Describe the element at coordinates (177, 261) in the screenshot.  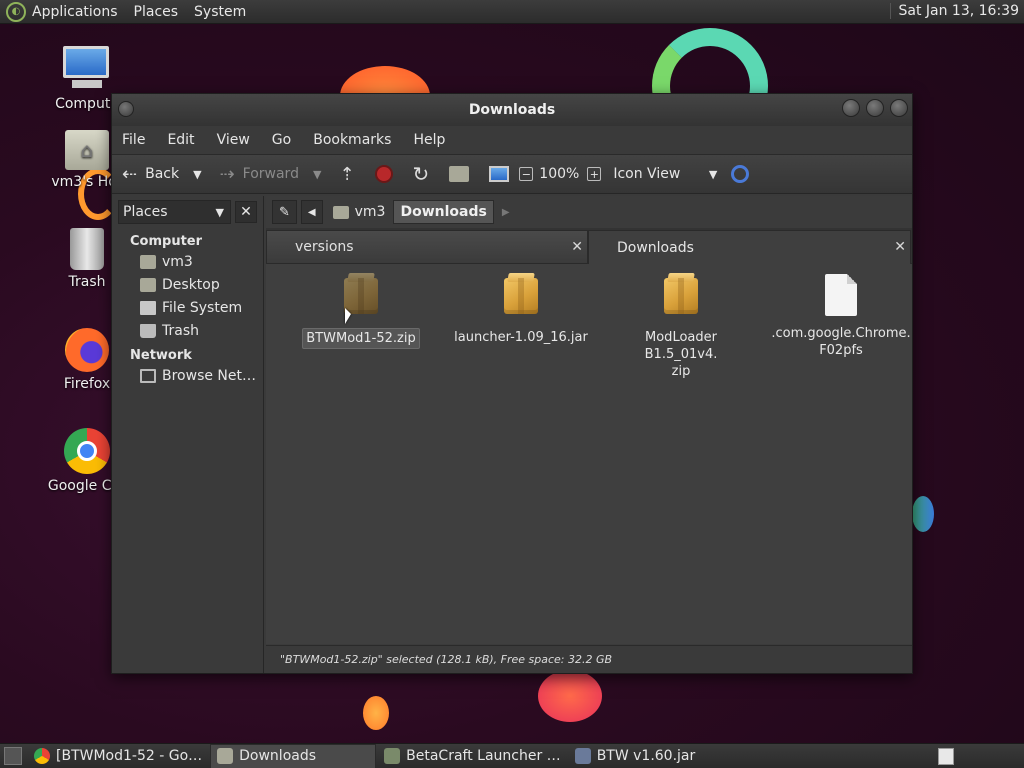
I see `sidebar-item-label: vm3` at that location.